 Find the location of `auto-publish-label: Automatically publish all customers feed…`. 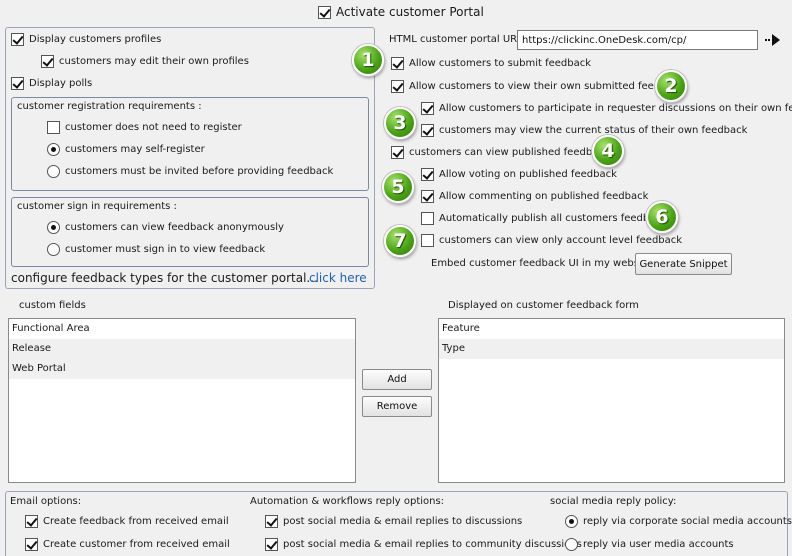

auto-publish-label: Automatically publish all customers feed… is located at coordinates (553, 218).